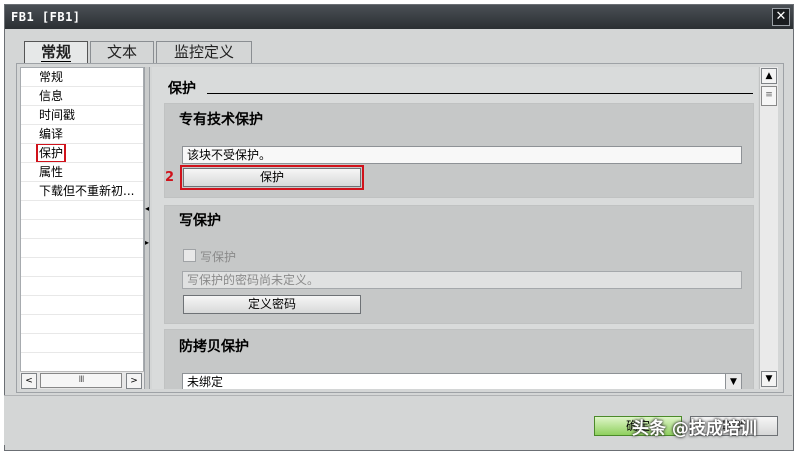 This screenshot has height=457, width=794. I want to click on window-title: FB1 [FB1], so click(46, 17).